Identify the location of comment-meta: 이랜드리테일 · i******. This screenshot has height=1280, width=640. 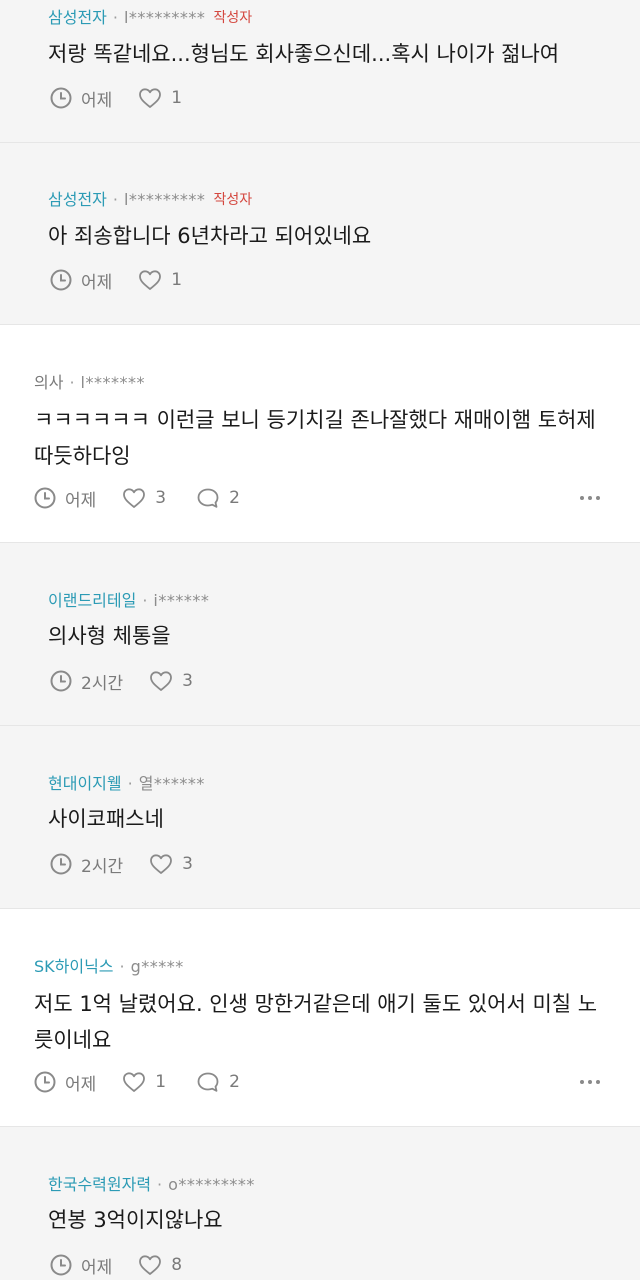
(128, 601).